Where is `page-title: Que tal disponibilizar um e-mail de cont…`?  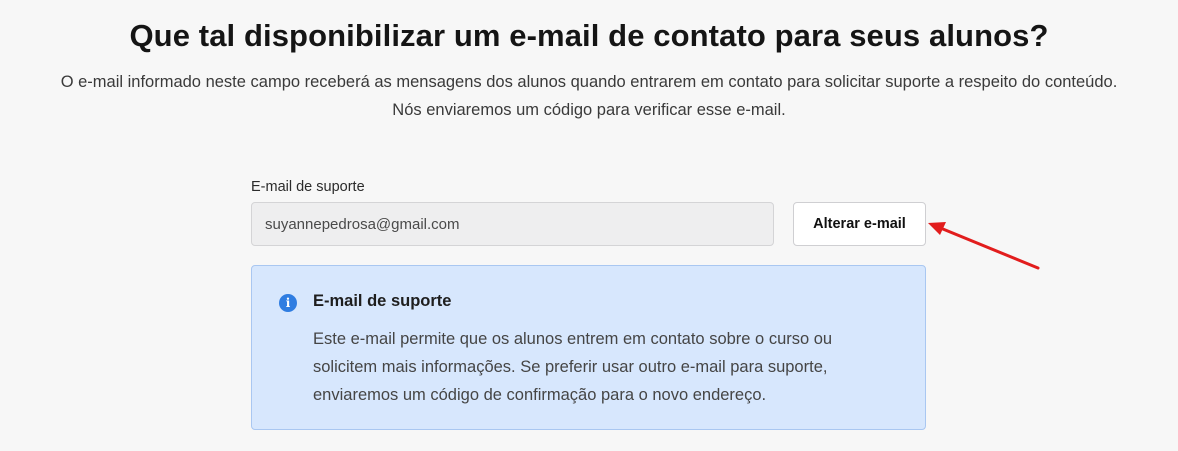 page-title: Que tal disponibilizar um e-mail de cont… is located at coordinates (589, 35).